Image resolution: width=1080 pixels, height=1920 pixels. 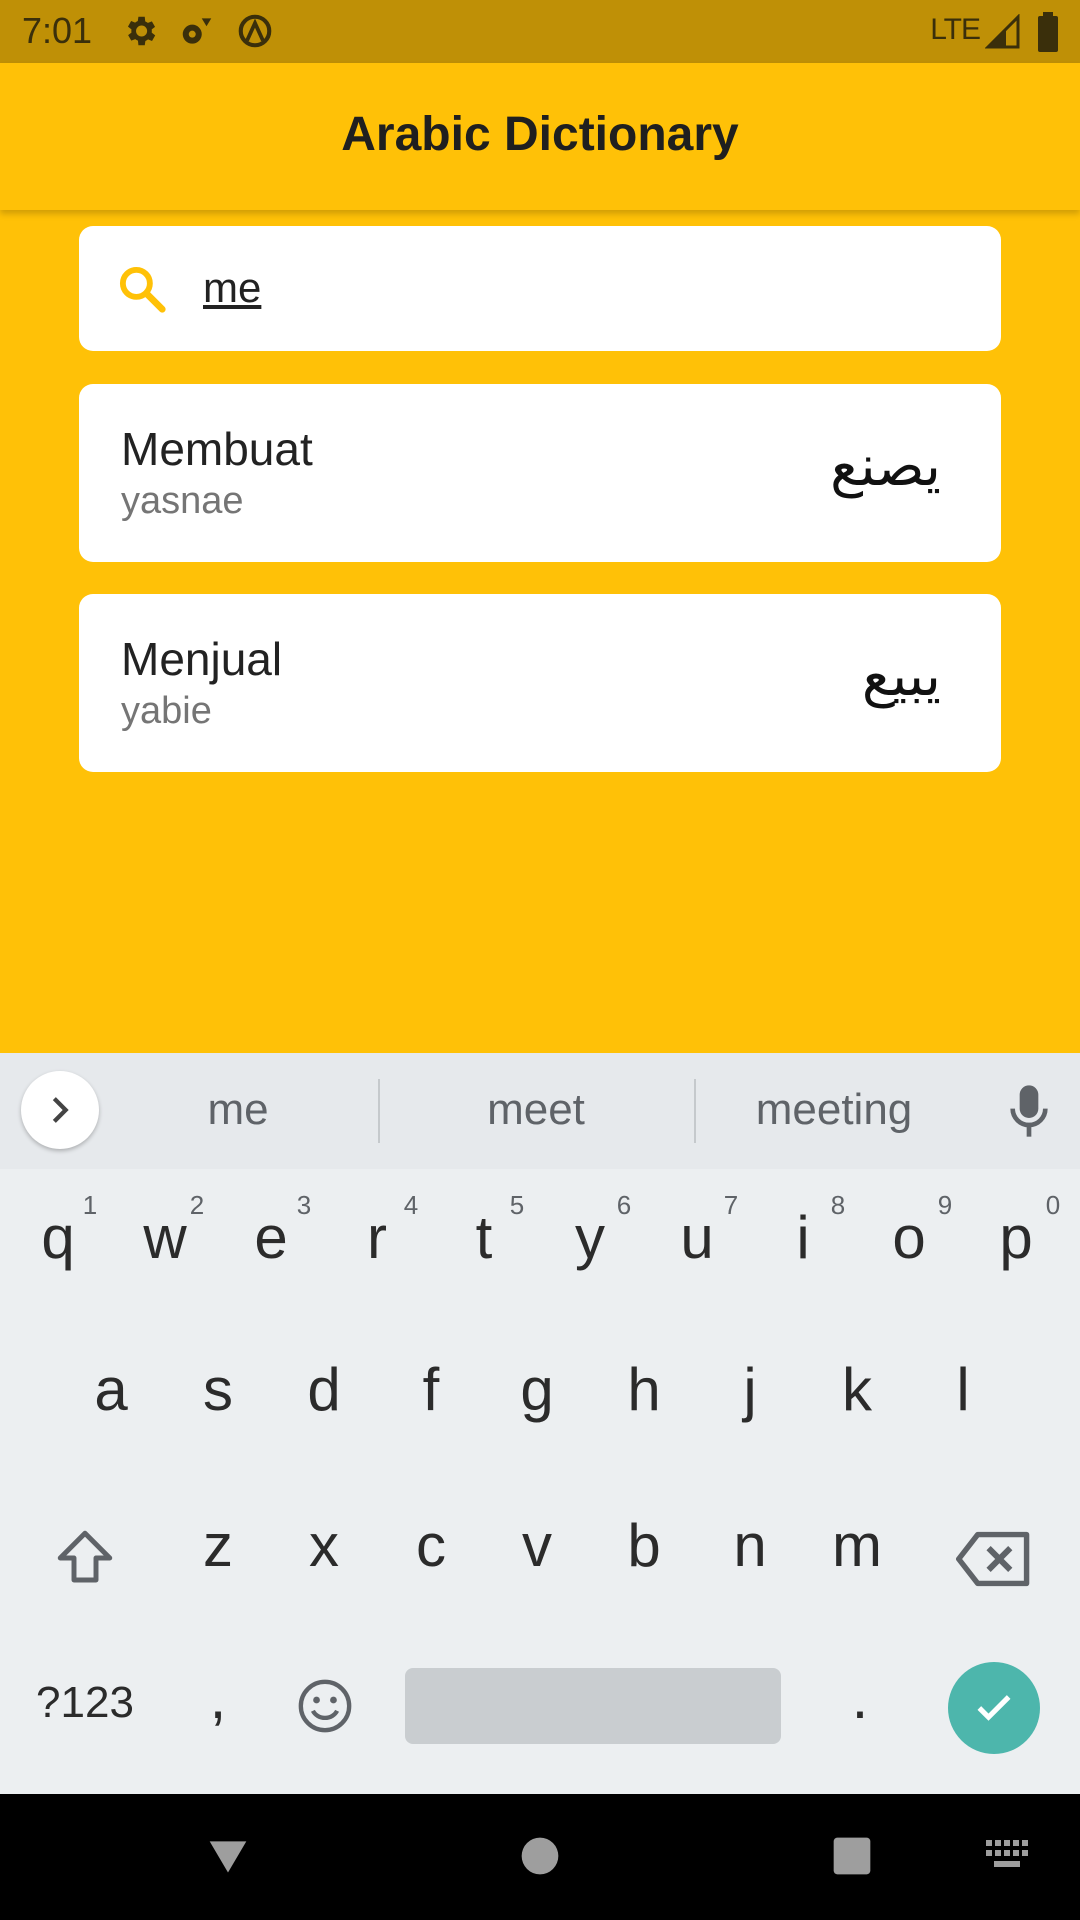 I want to click on key-k: k, so click(x=857, y=1389).